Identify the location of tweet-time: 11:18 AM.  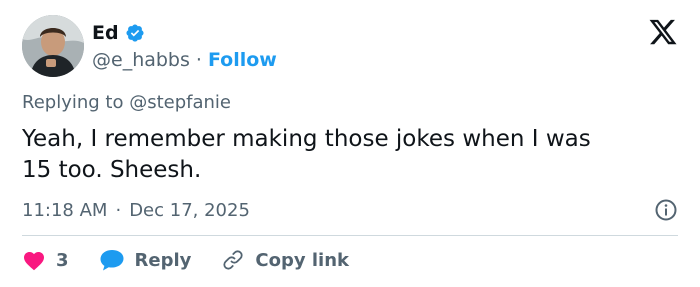
(65, 210).